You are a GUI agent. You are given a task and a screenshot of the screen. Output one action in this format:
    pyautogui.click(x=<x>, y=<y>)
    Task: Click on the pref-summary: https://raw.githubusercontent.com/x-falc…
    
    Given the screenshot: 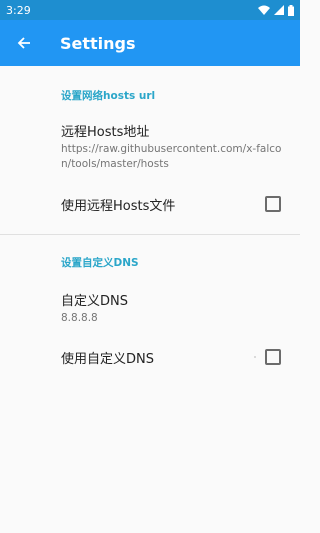 What is the action you would take?
    pyautogui.click(x=171, y=156)
    